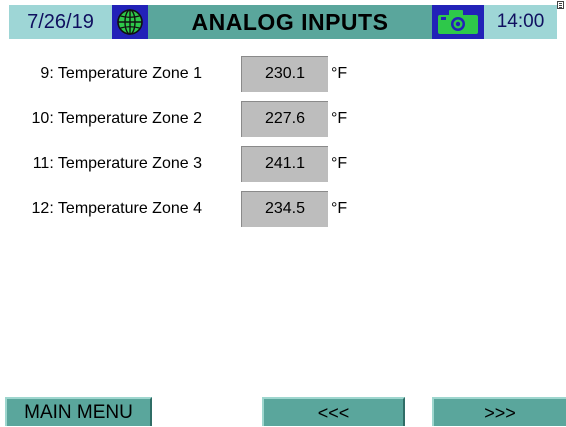 The image size is (566, 427). I want to click on date-display: 7/26/19, so click(60, 22).